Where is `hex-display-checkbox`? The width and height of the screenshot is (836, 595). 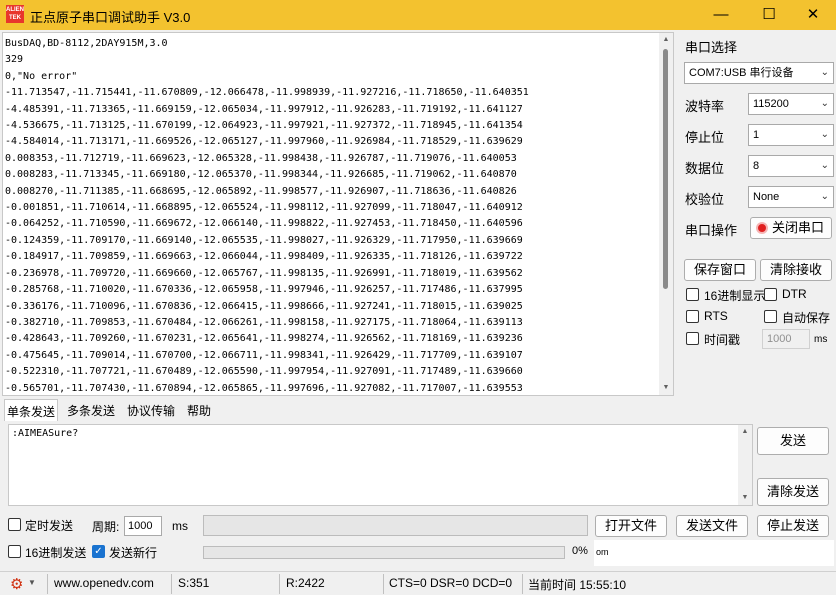 hex-display-checkbox is located at coordinates (692, 294).